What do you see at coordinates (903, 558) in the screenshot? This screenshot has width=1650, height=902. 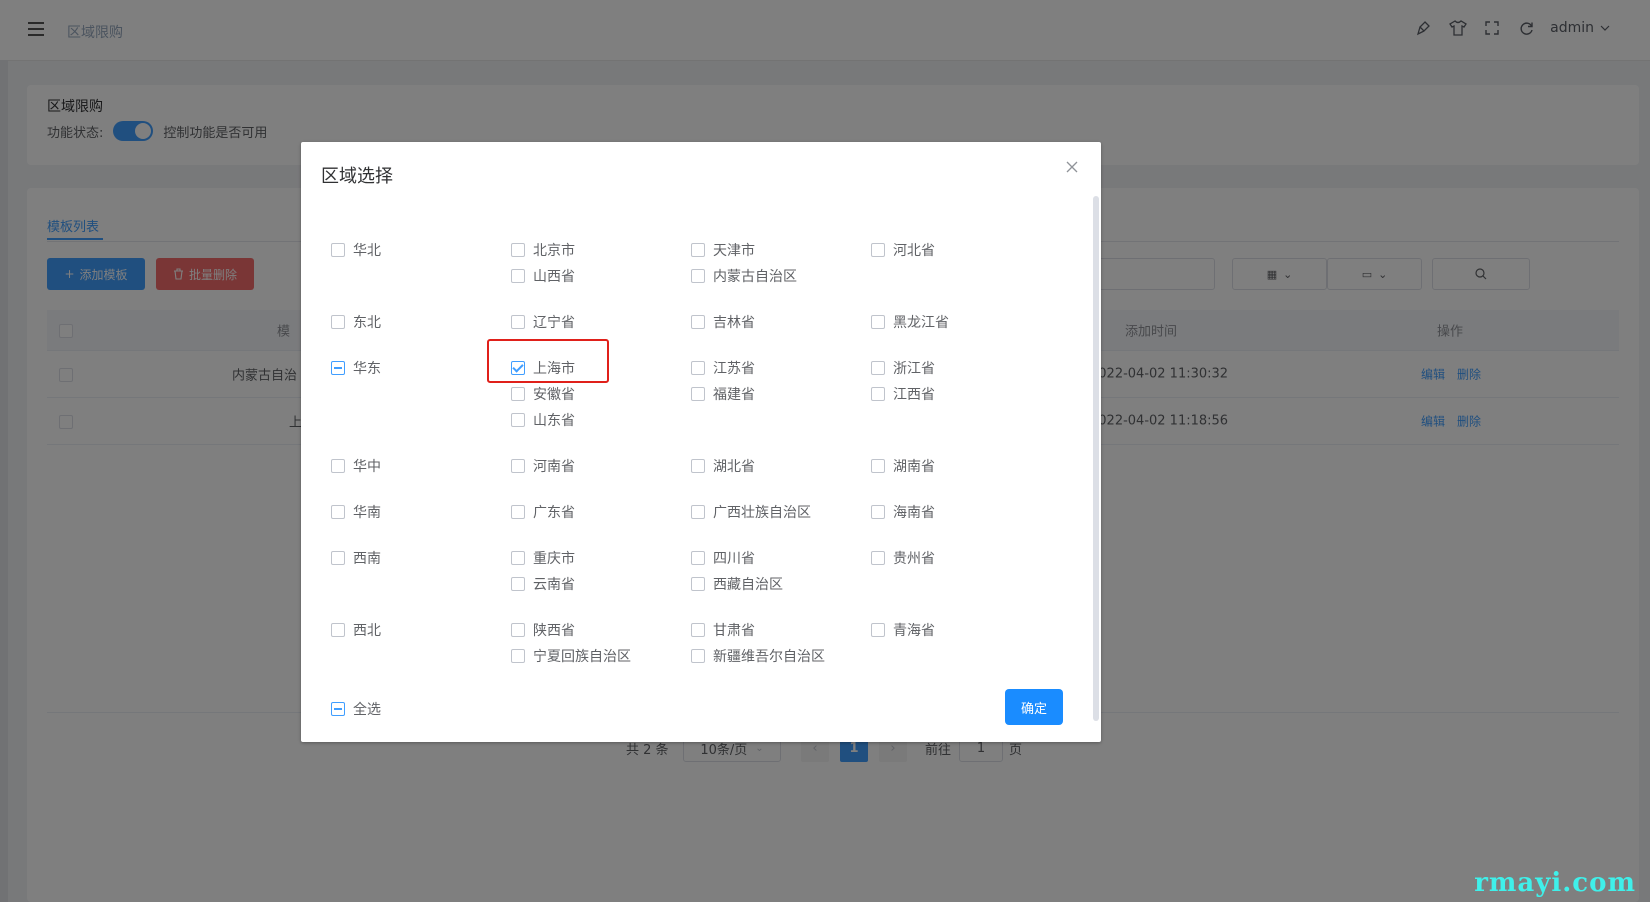 I see `province-checkbox: 贵州省` at bounding box center [903, 558].